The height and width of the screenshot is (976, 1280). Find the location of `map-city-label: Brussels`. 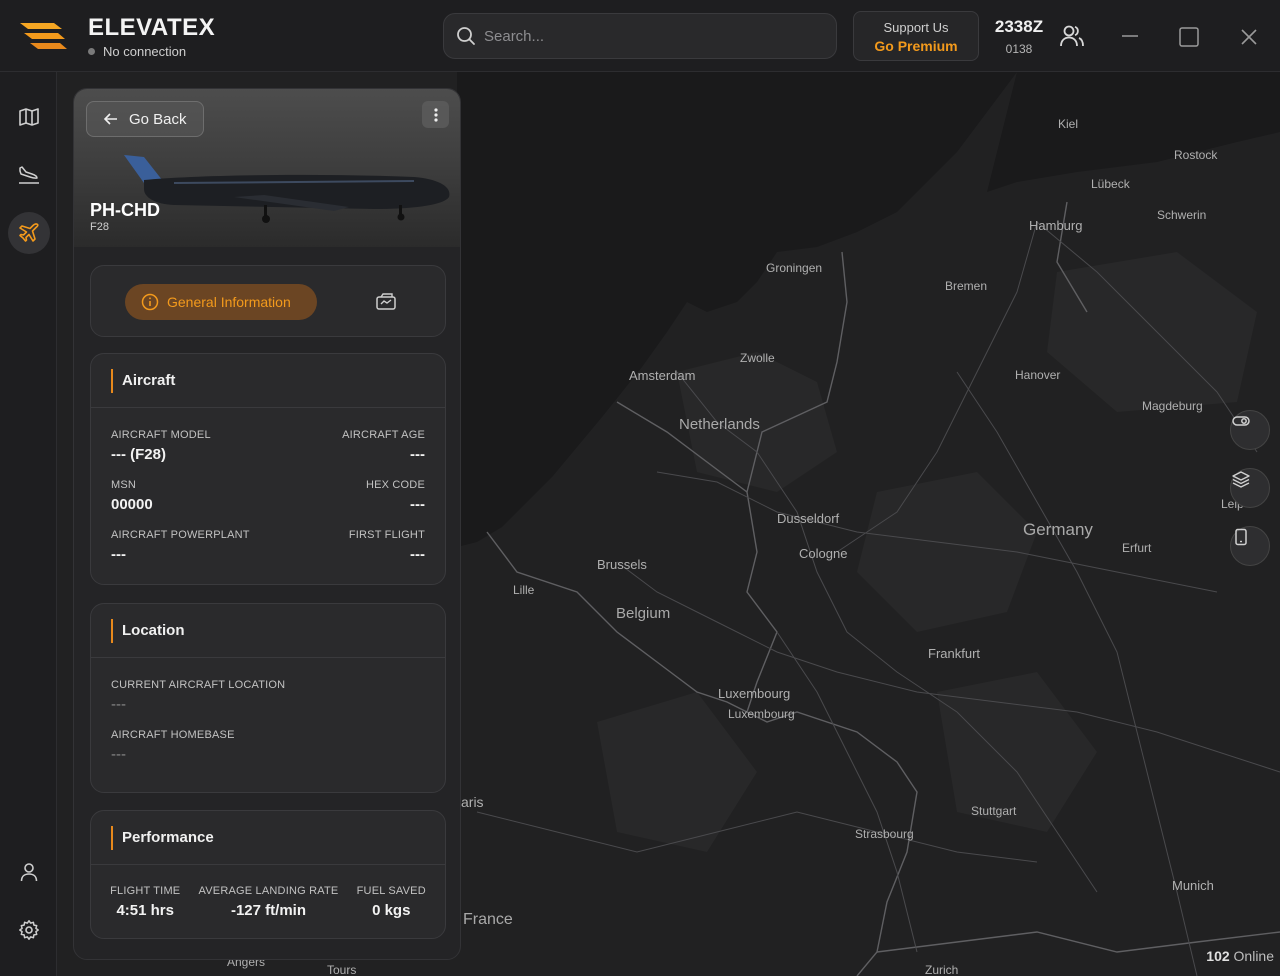

map-city-label: Brussels is located at coordinates (622, 564).